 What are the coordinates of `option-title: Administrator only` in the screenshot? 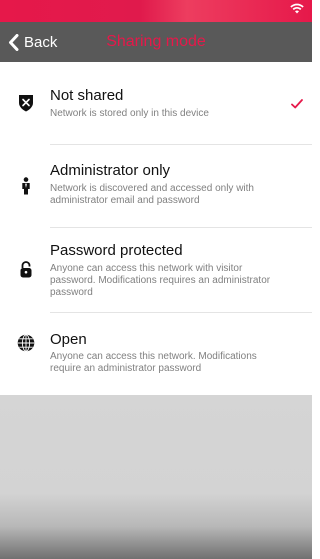 It's located at (110, 170).